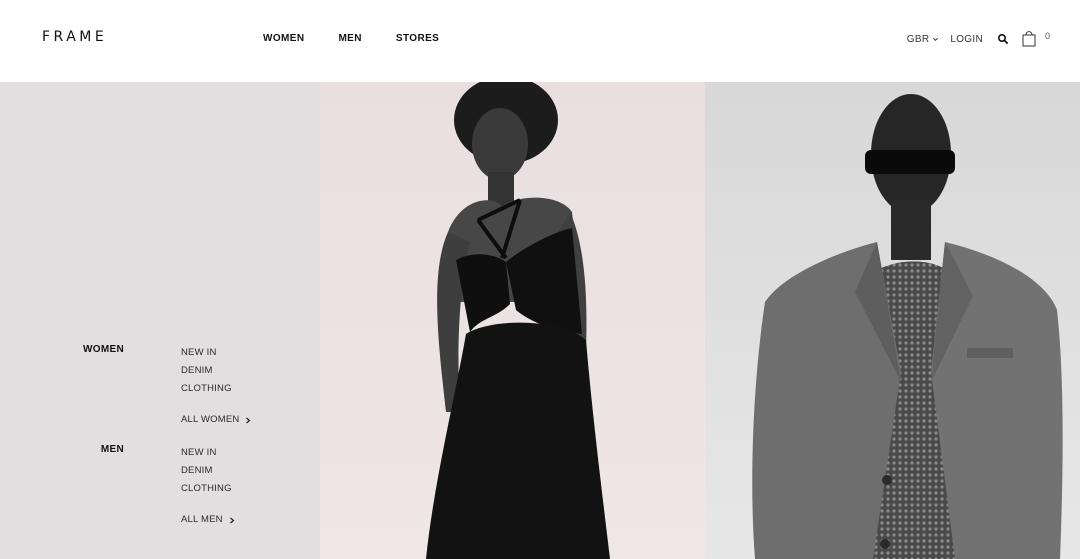 The image size is (1080, 559). What do you see at coordinates (202, 519) in the screenshot?
I see `menu-link-all-men-label: ALL MEN` at bounding box center [202, 519].